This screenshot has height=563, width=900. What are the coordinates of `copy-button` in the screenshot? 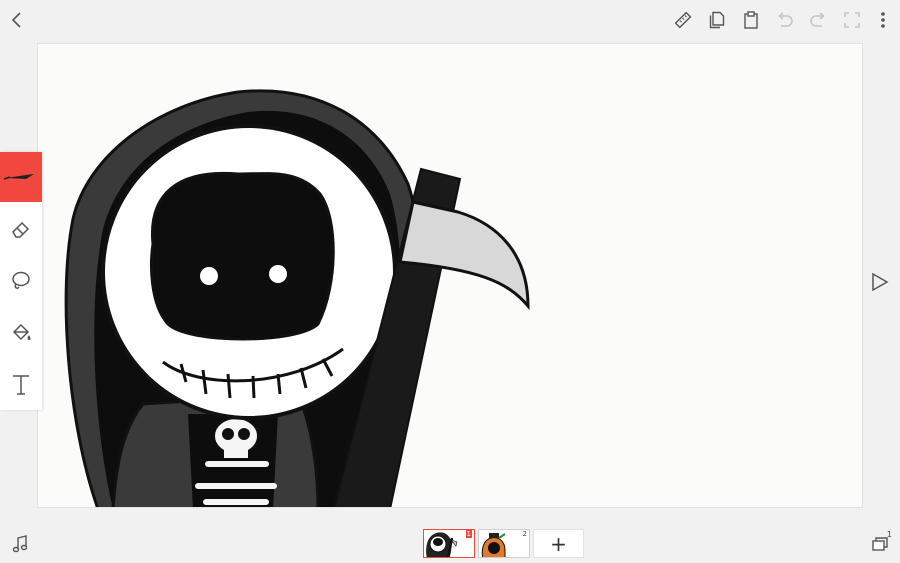 It's located at (717, 20).